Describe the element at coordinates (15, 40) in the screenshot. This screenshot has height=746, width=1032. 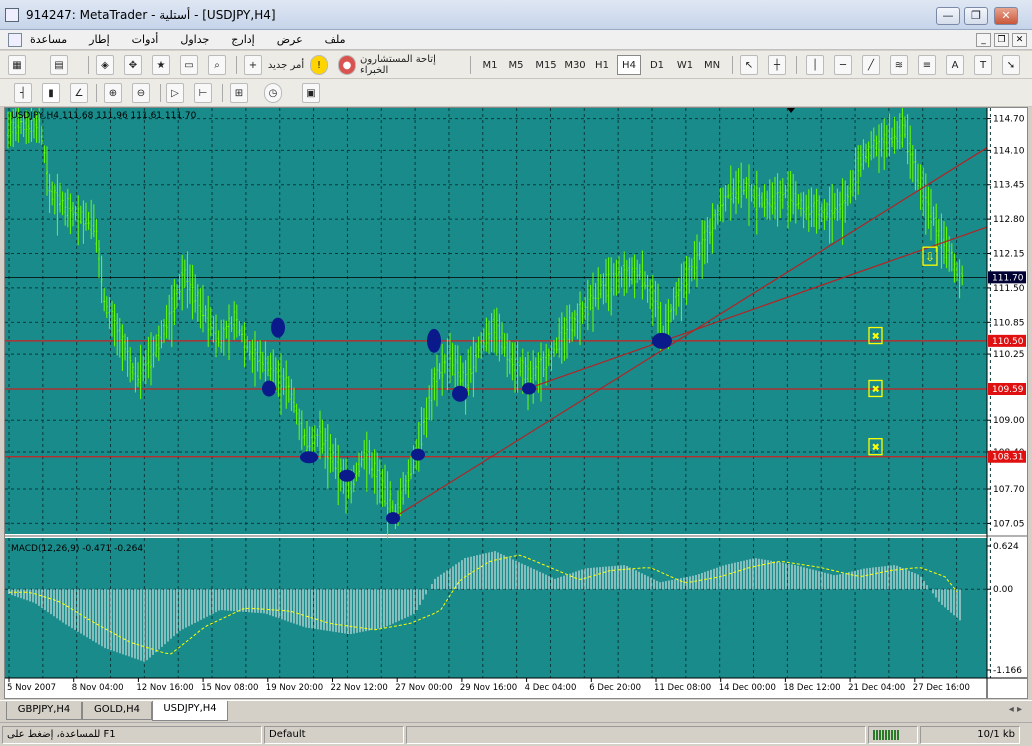
I see `document-icon` at that location.